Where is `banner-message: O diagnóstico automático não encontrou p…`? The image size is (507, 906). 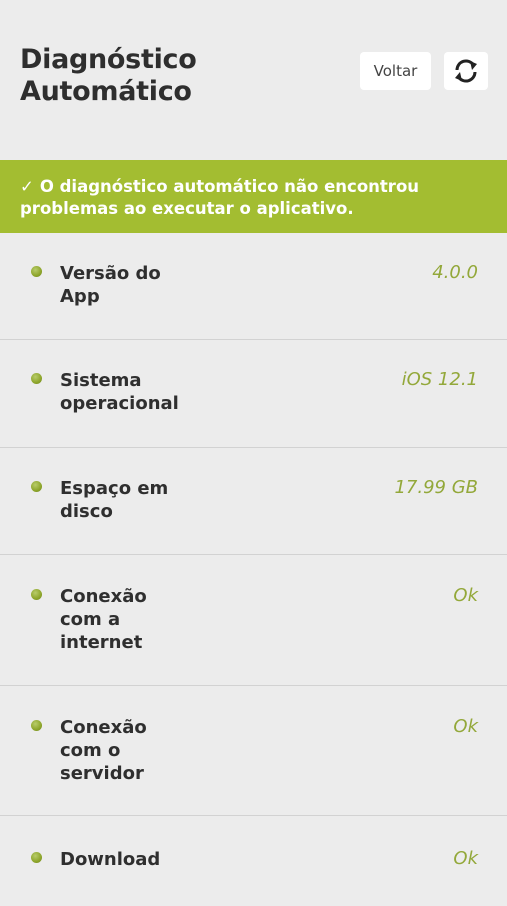
banner-message: O diagnóstico automático não encontrou p… is located at coordinates (220, 197).